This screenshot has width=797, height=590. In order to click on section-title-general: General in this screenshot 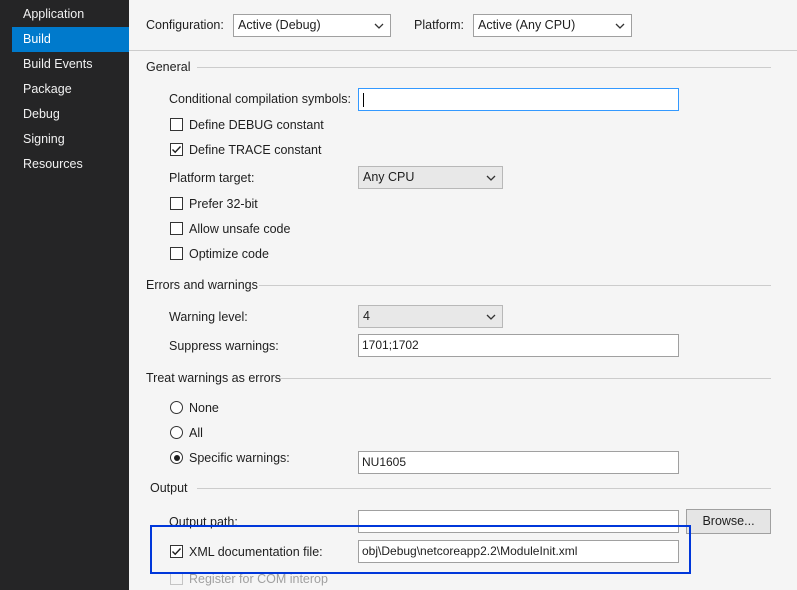, I will do `click(168, 67)`.